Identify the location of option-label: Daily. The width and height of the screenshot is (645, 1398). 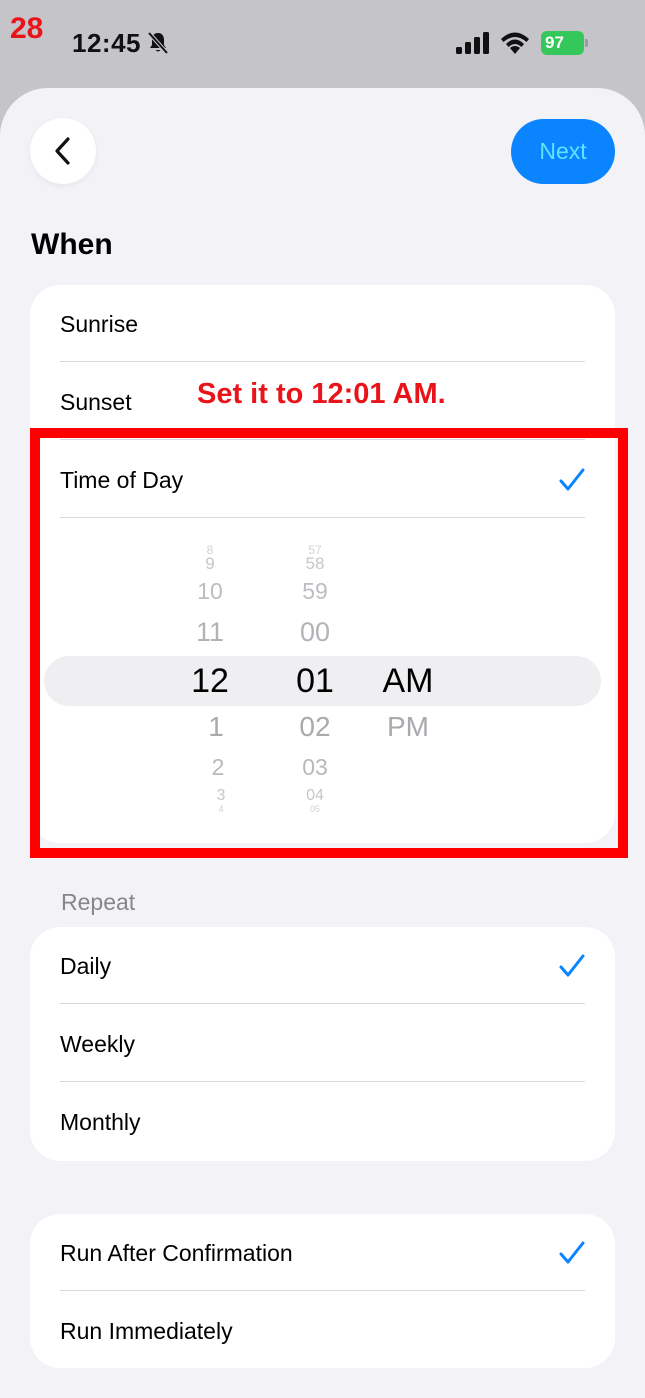
(86, 965).